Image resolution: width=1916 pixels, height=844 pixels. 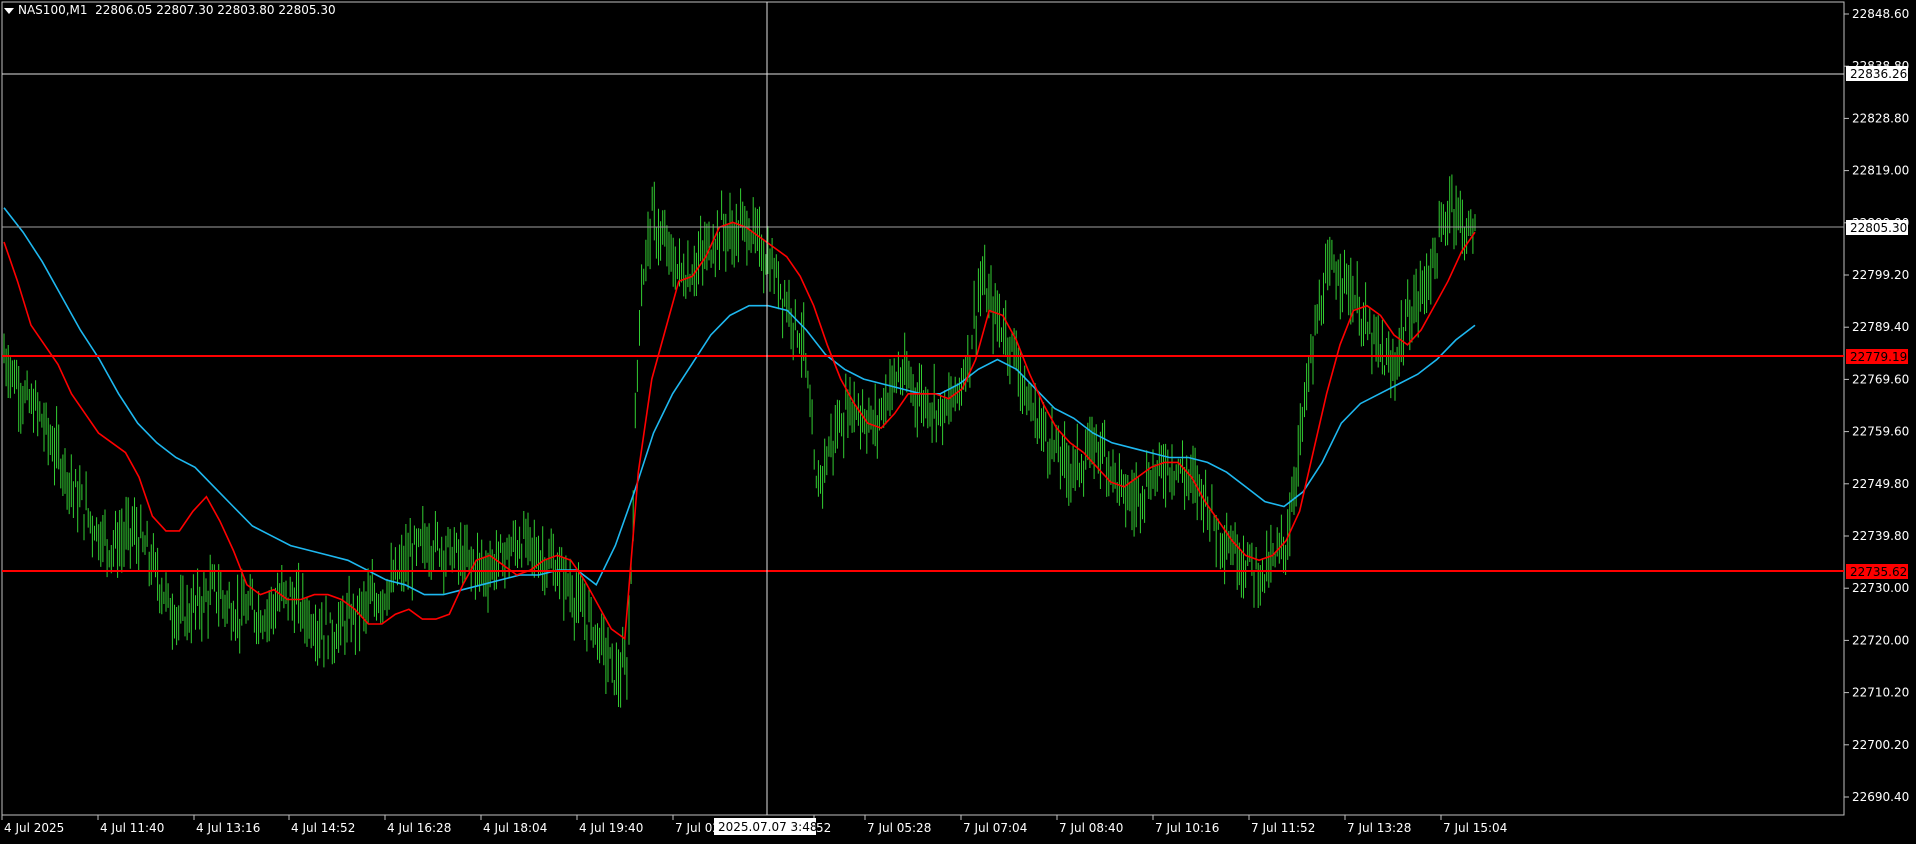 I want to click on upper-level-label: 22779.19, so click(x=1877, y=356).